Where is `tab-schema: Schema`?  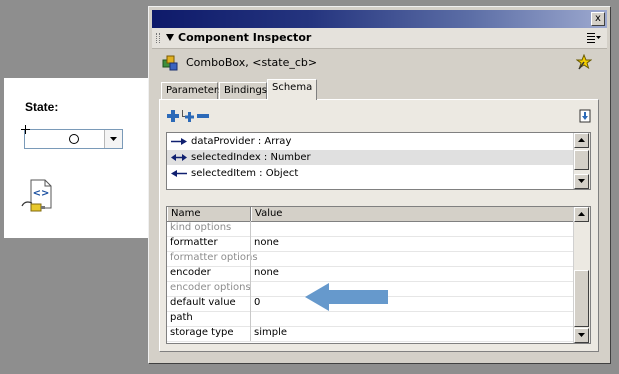 tab-schema: Schema is located at coordinates (292, 89).